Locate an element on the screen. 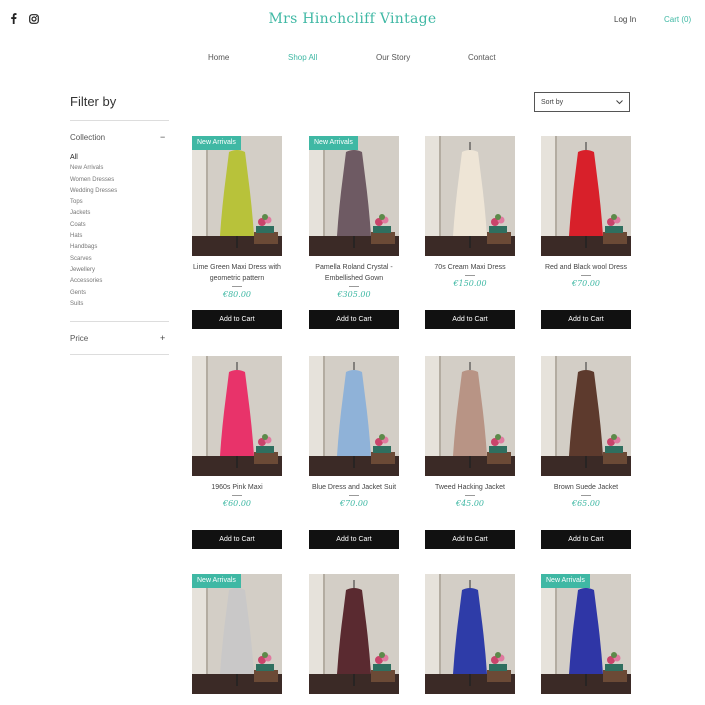 This screenshot has width=705, height=705. product-price: €45.00 is located at coordinates (470, 503).